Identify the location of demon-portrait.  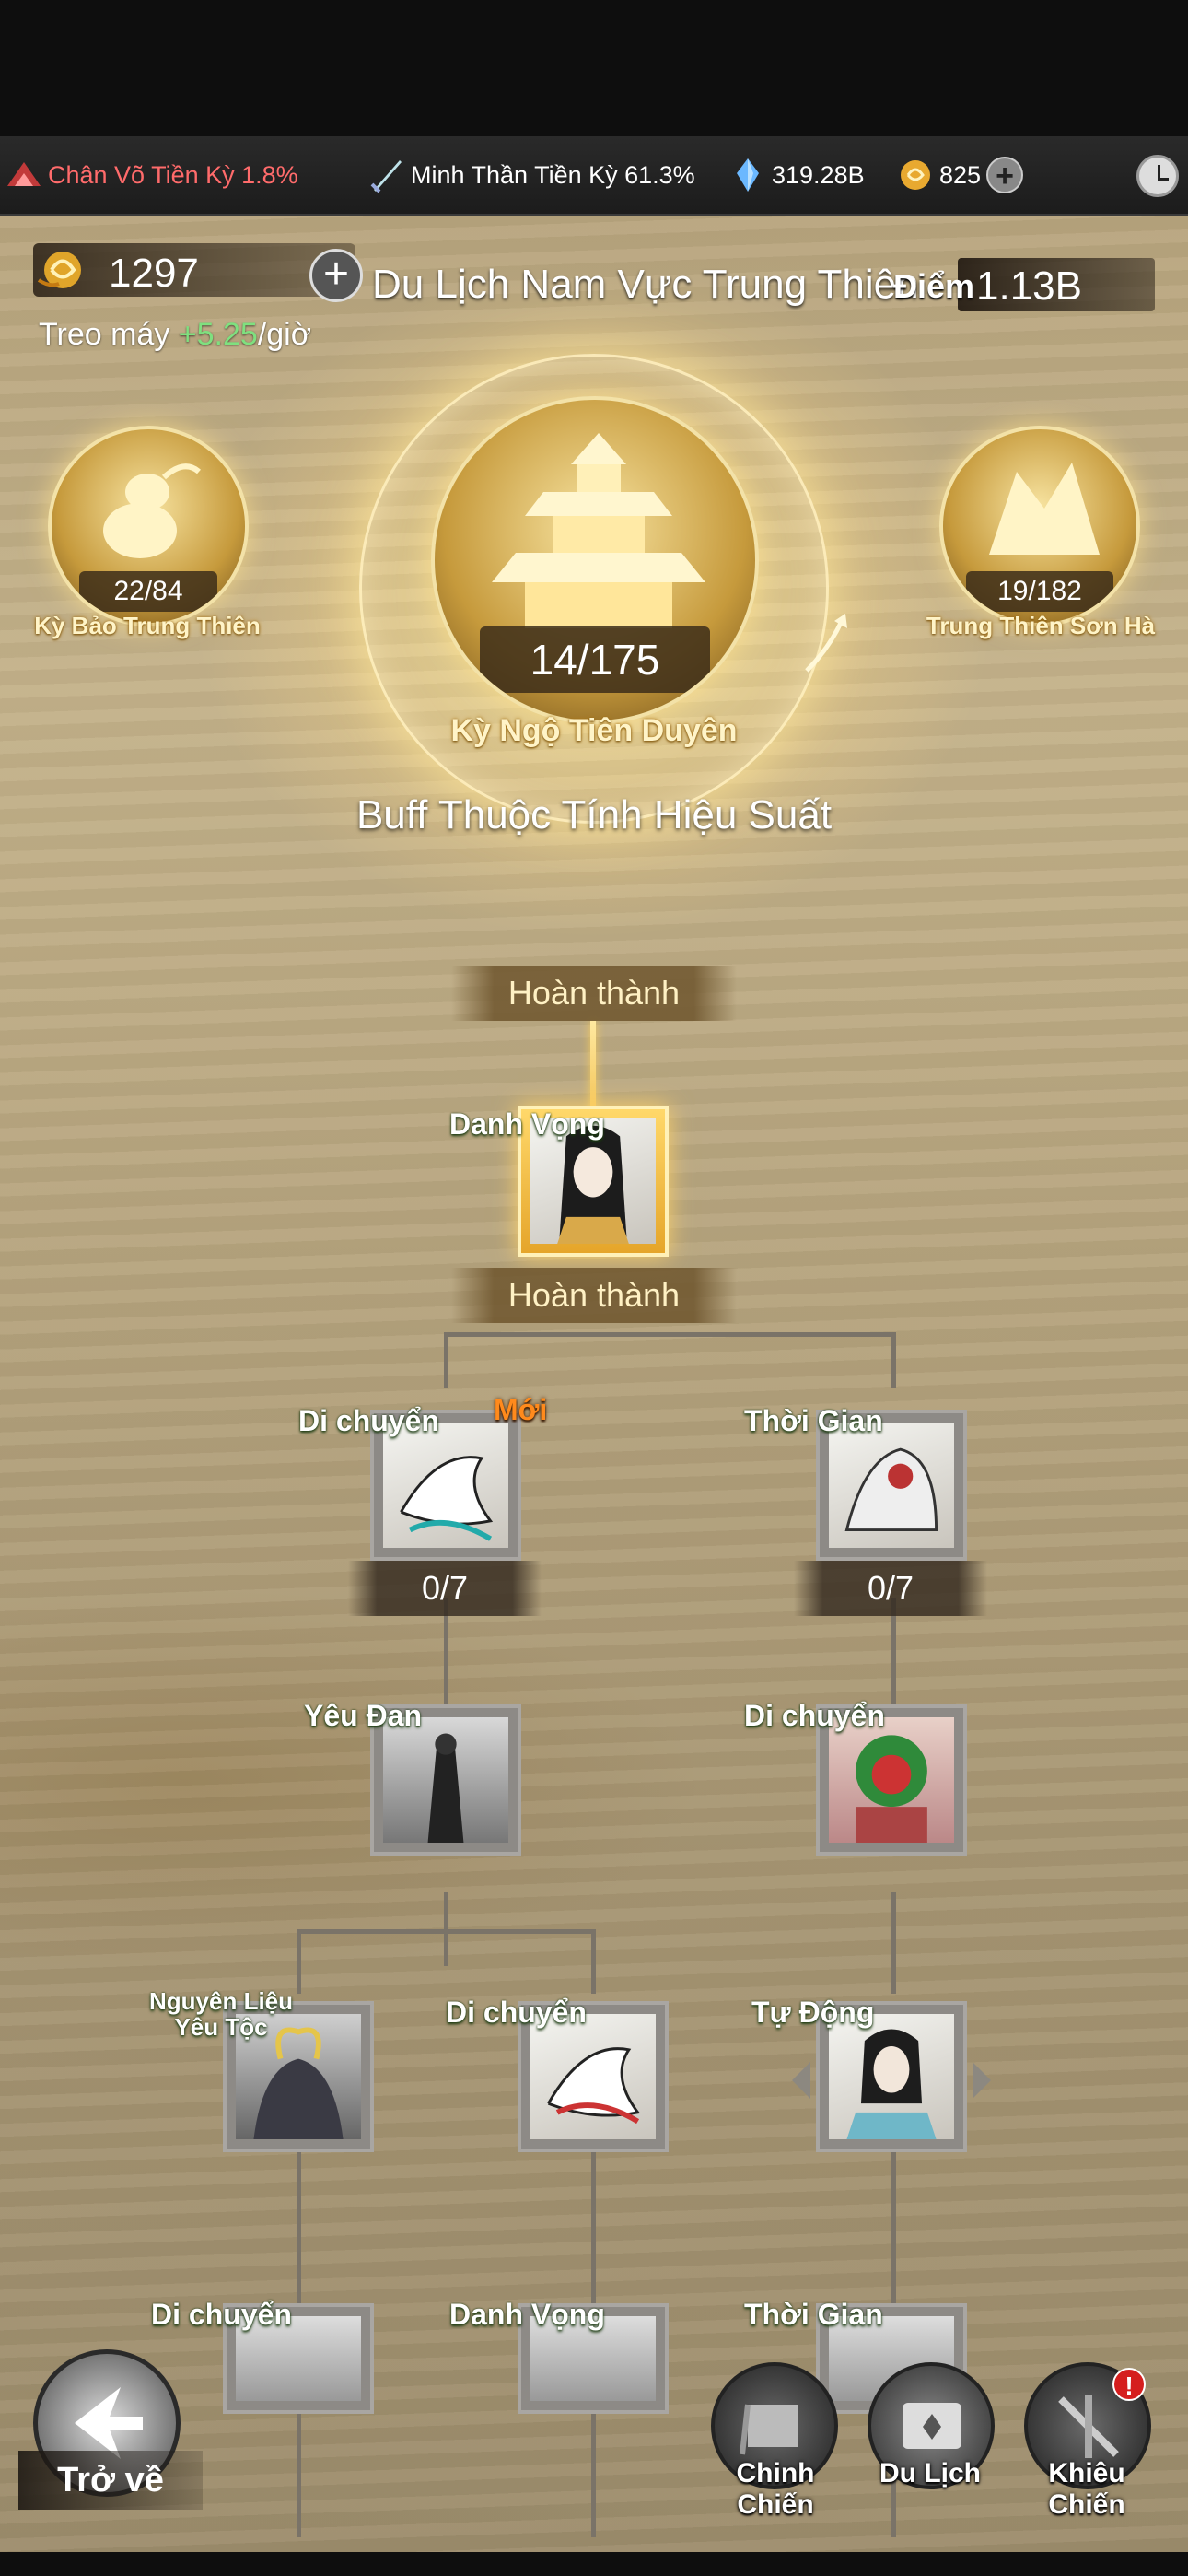
(445, 1780).